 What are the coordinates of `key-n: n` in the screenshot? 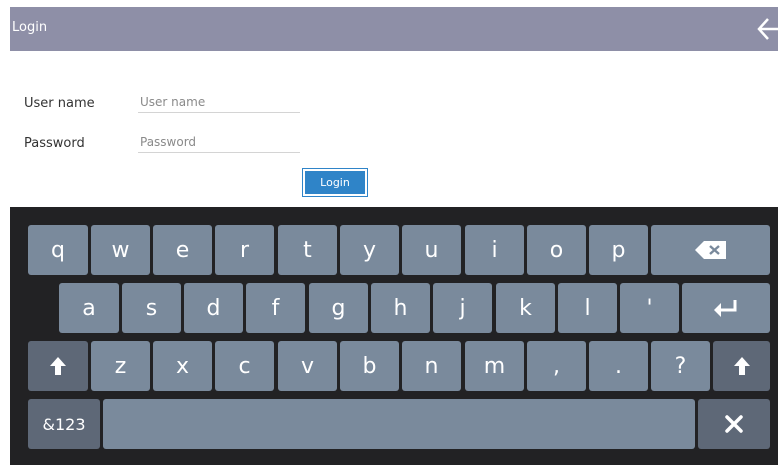 It's located at (431, 366).